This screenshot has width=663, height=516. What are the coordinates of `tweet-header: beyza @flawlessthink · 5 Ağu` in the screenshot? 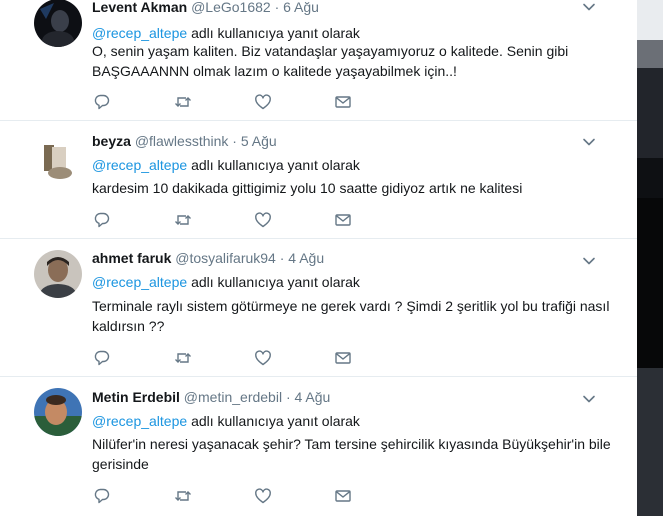 It's located at (184, 141).